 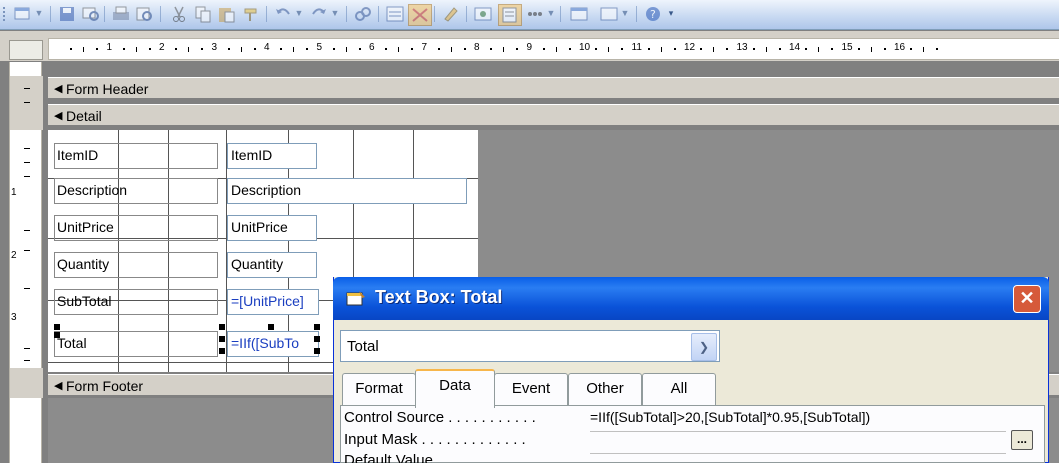 I want to click on code-icon, so click(x=483, y=14).